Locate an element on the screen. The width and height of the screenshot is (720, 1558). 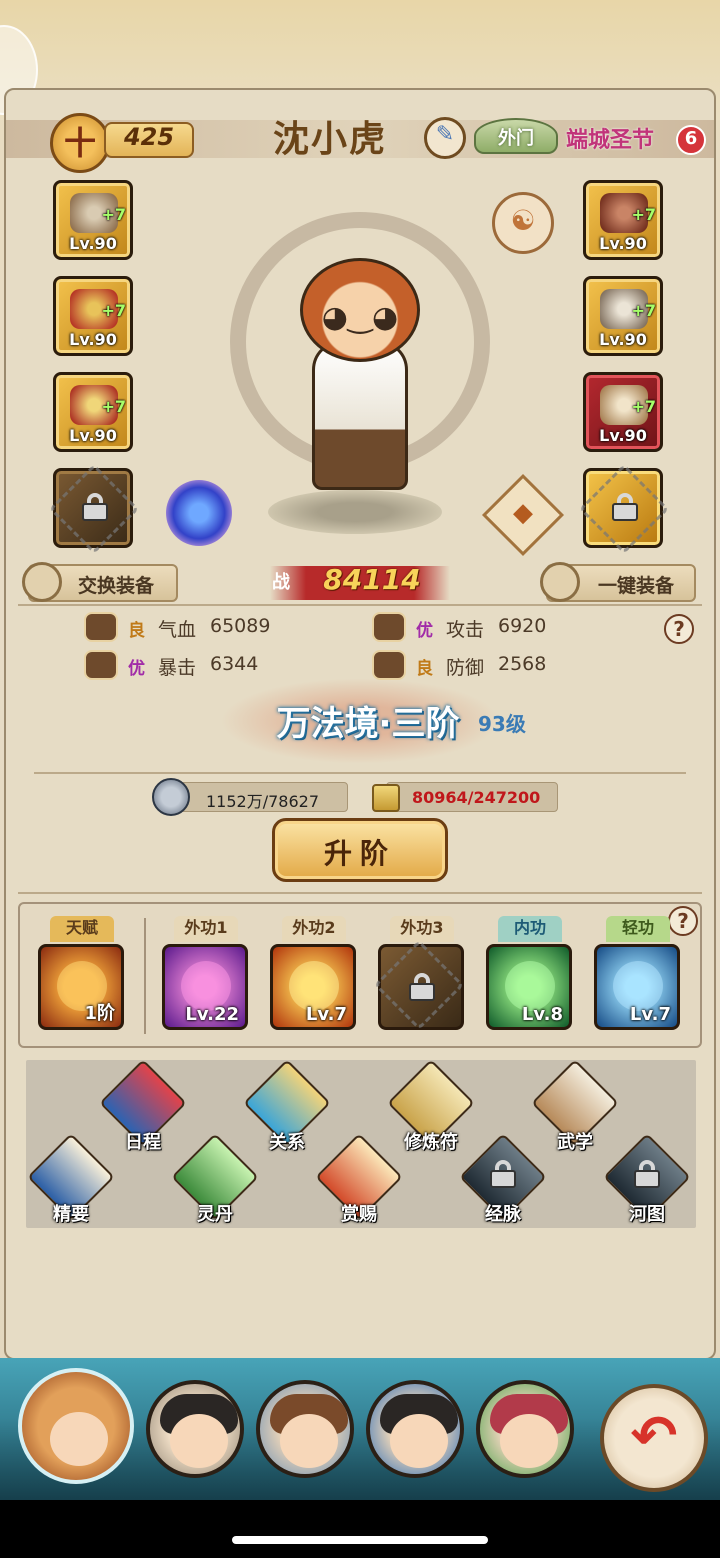
party-member-1-avatar is located at coordinates (76, 1426).